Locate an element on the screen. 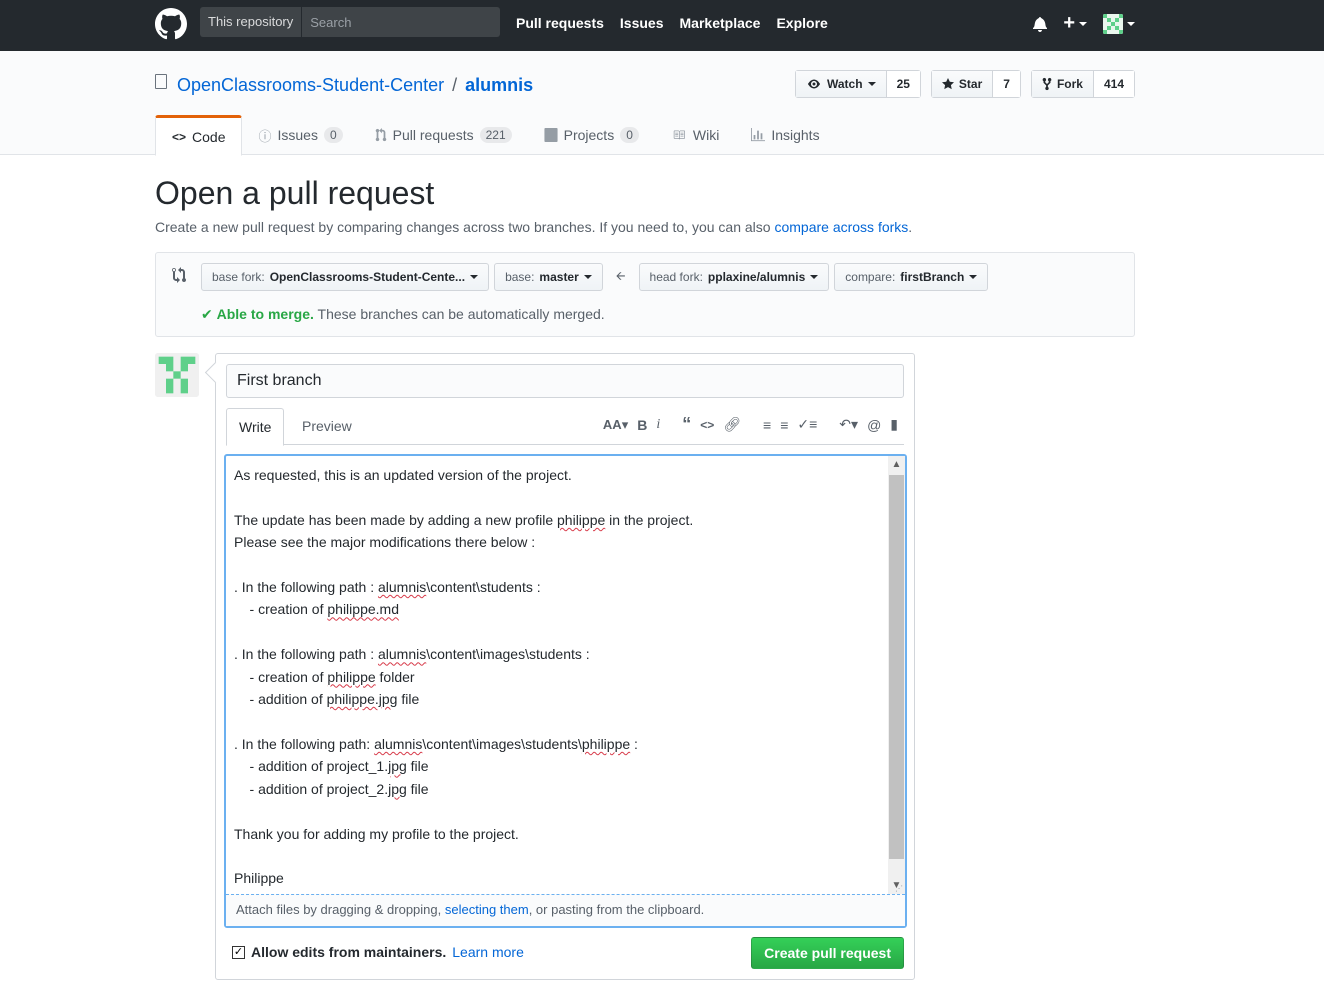 Image resolution: width=1324 pixels, height=997 pixels. body-line: Philippe is located at coordinates (259, 878).